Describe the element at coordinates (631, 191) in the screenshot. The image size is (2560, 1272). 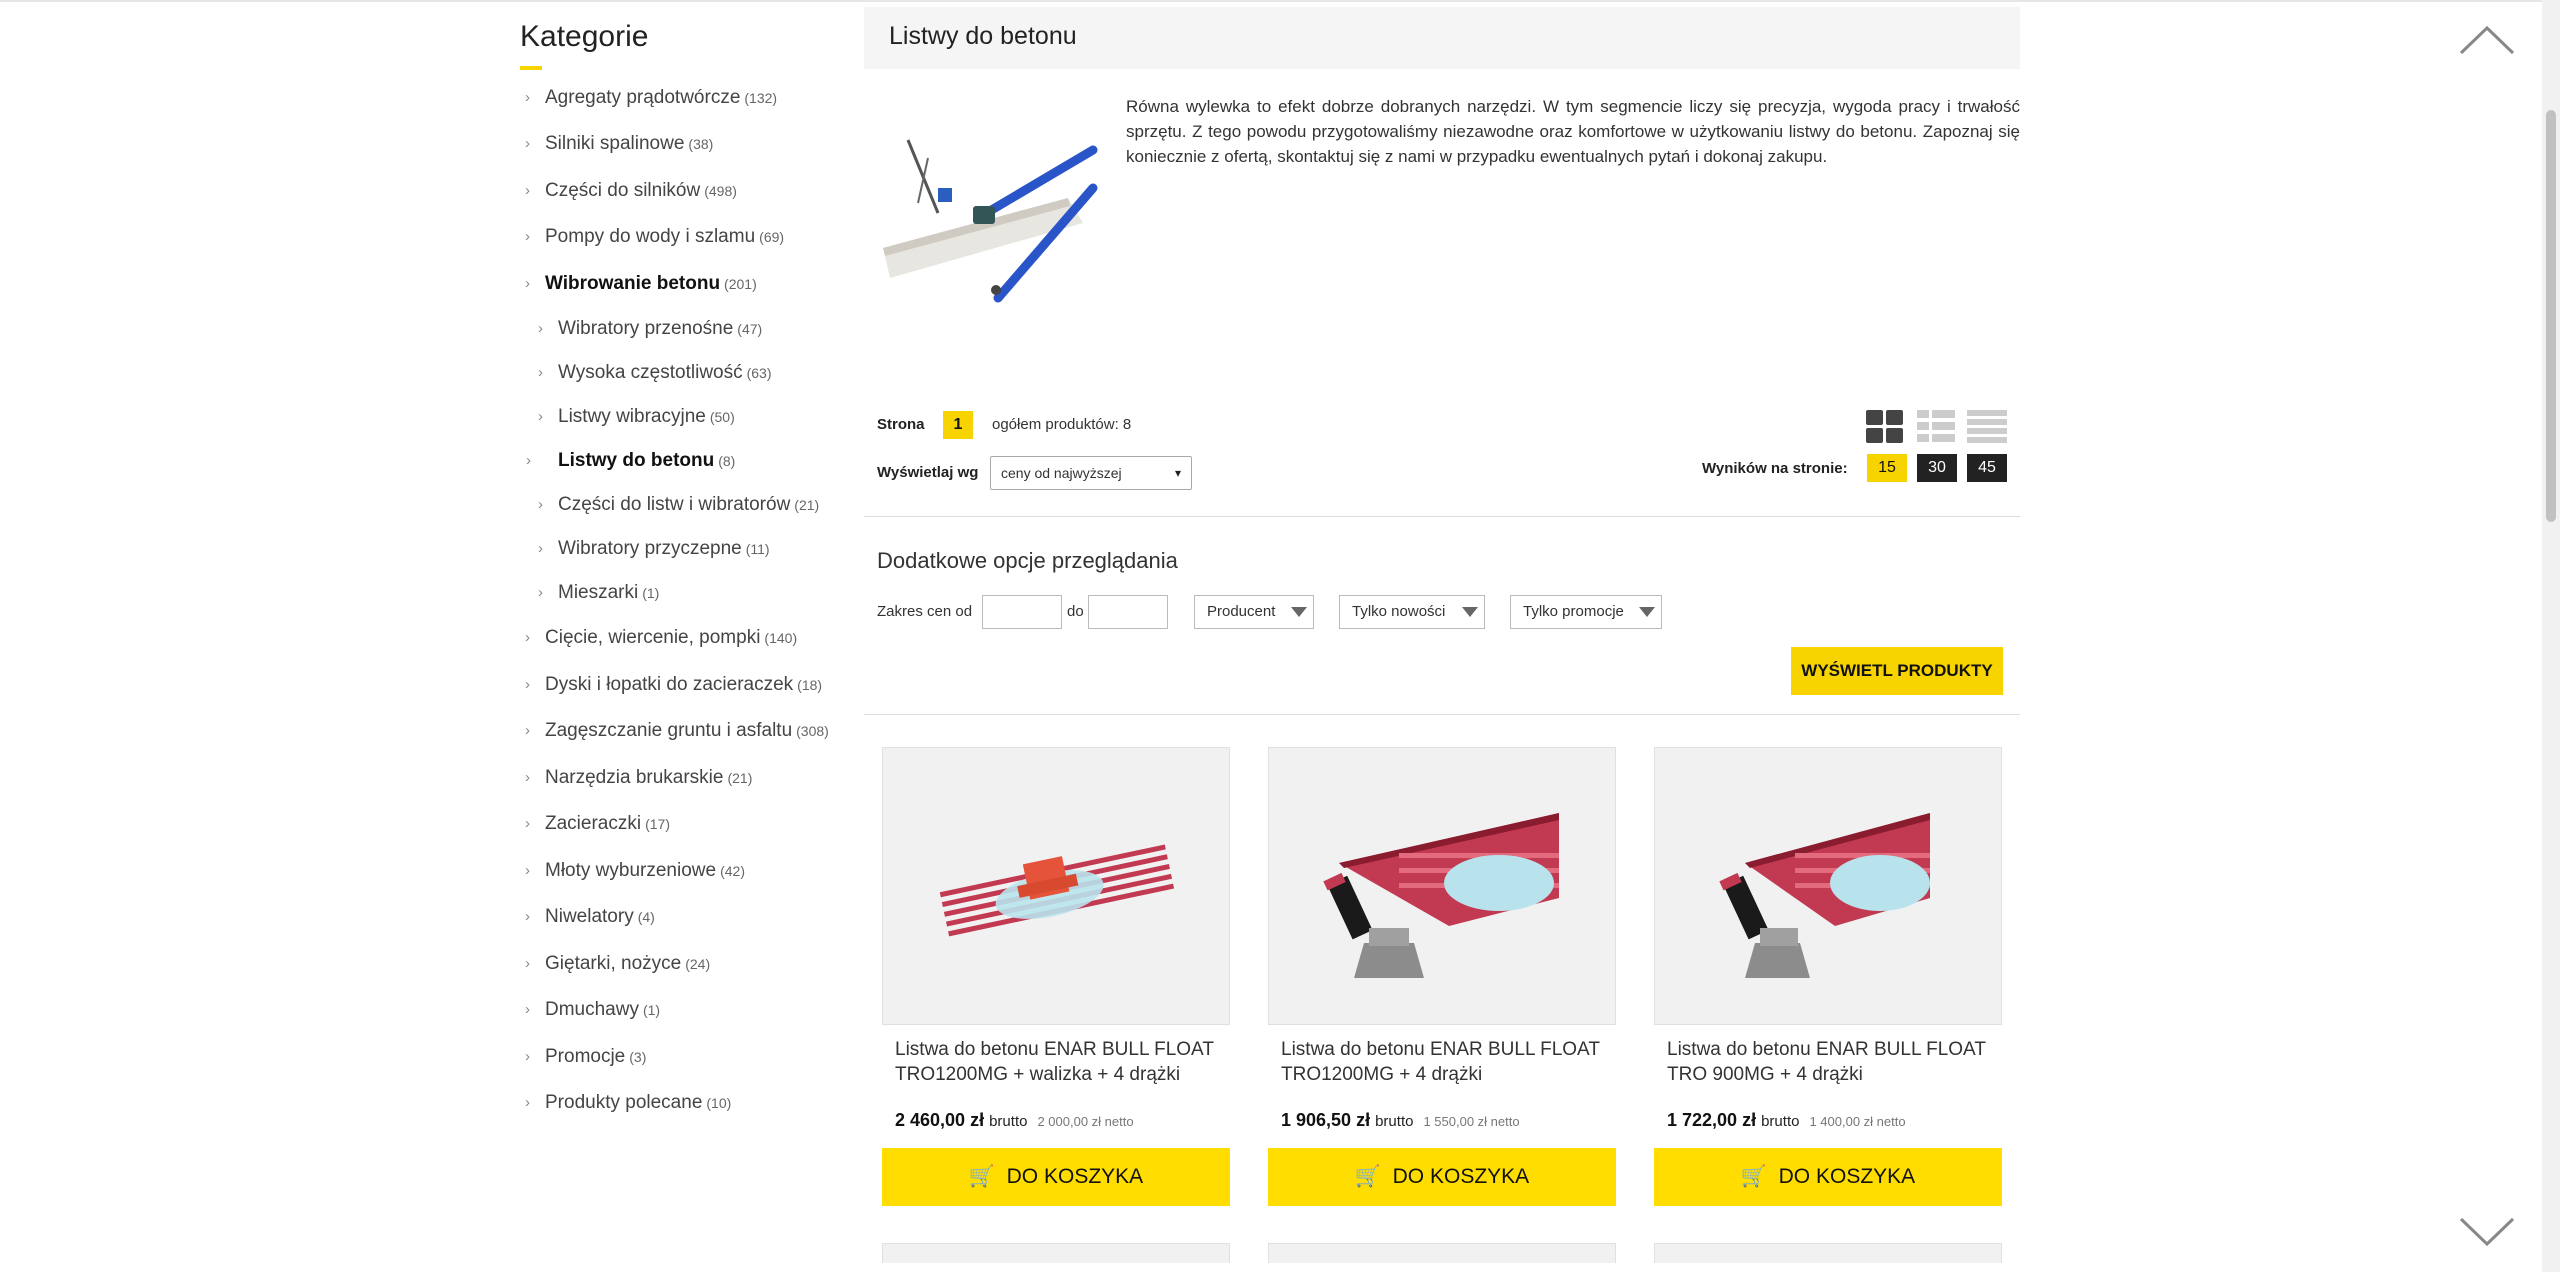
I see `sidebar-item-czesci-silnikow: › Części do silników (498)` at that location.